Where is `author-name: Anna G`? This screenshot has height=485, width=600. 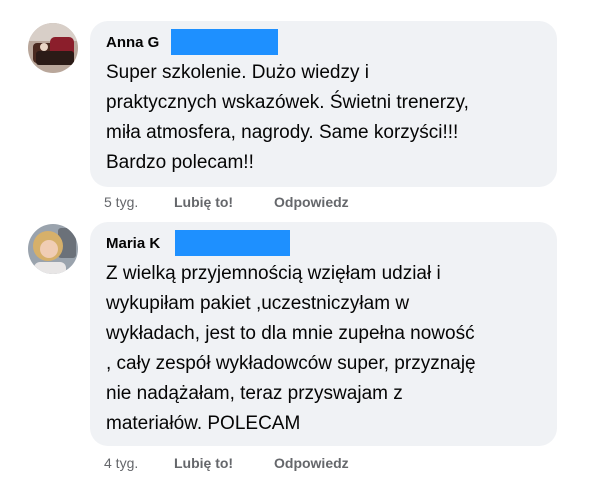 author-name: Anna G is located at coordinates (132, 42).